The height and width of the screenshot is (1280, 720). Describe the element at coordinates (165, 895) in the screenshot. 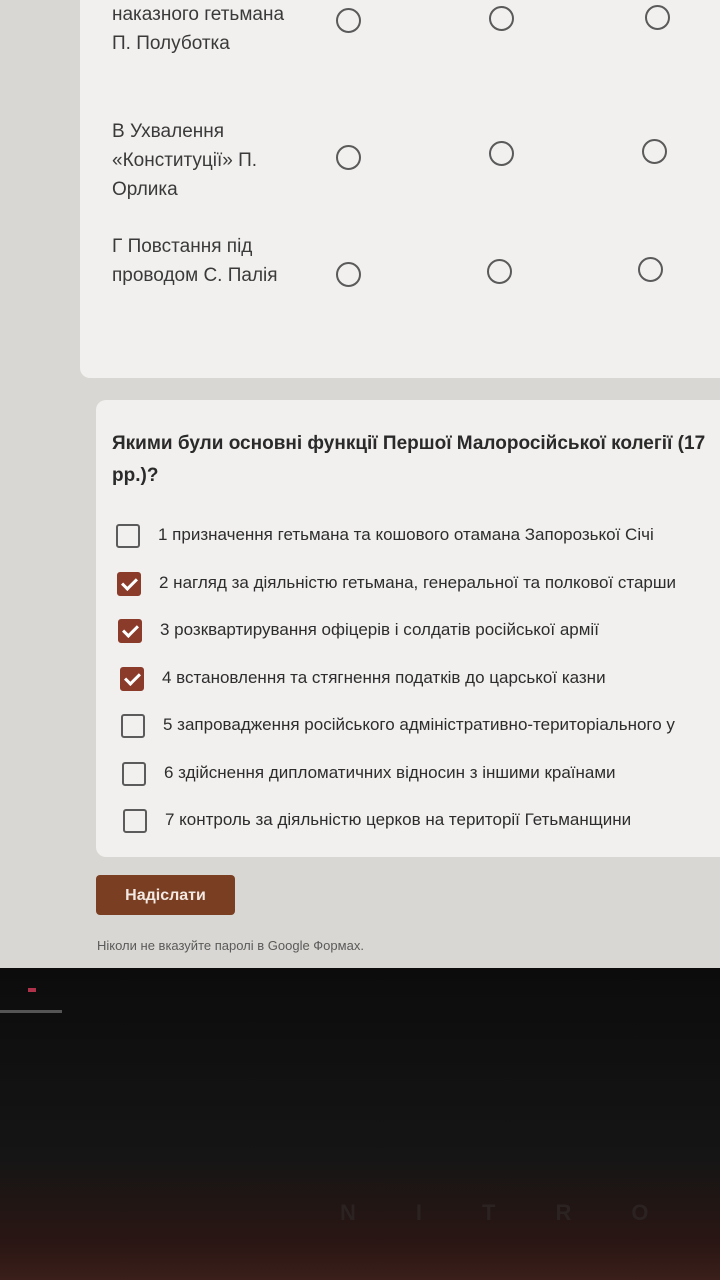

I see `submit-button: Надіслати` at that location.